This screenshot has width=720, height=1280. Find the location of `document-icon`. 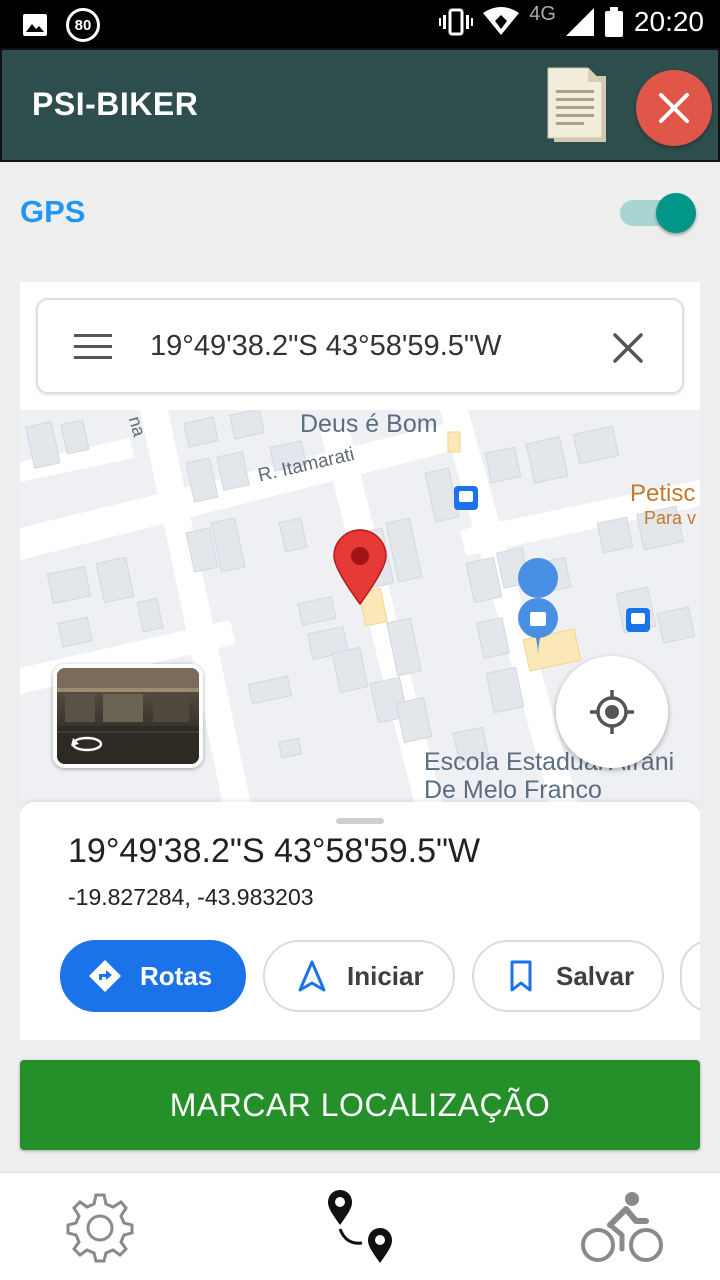

document-icon is located at coordinates (576, 104).